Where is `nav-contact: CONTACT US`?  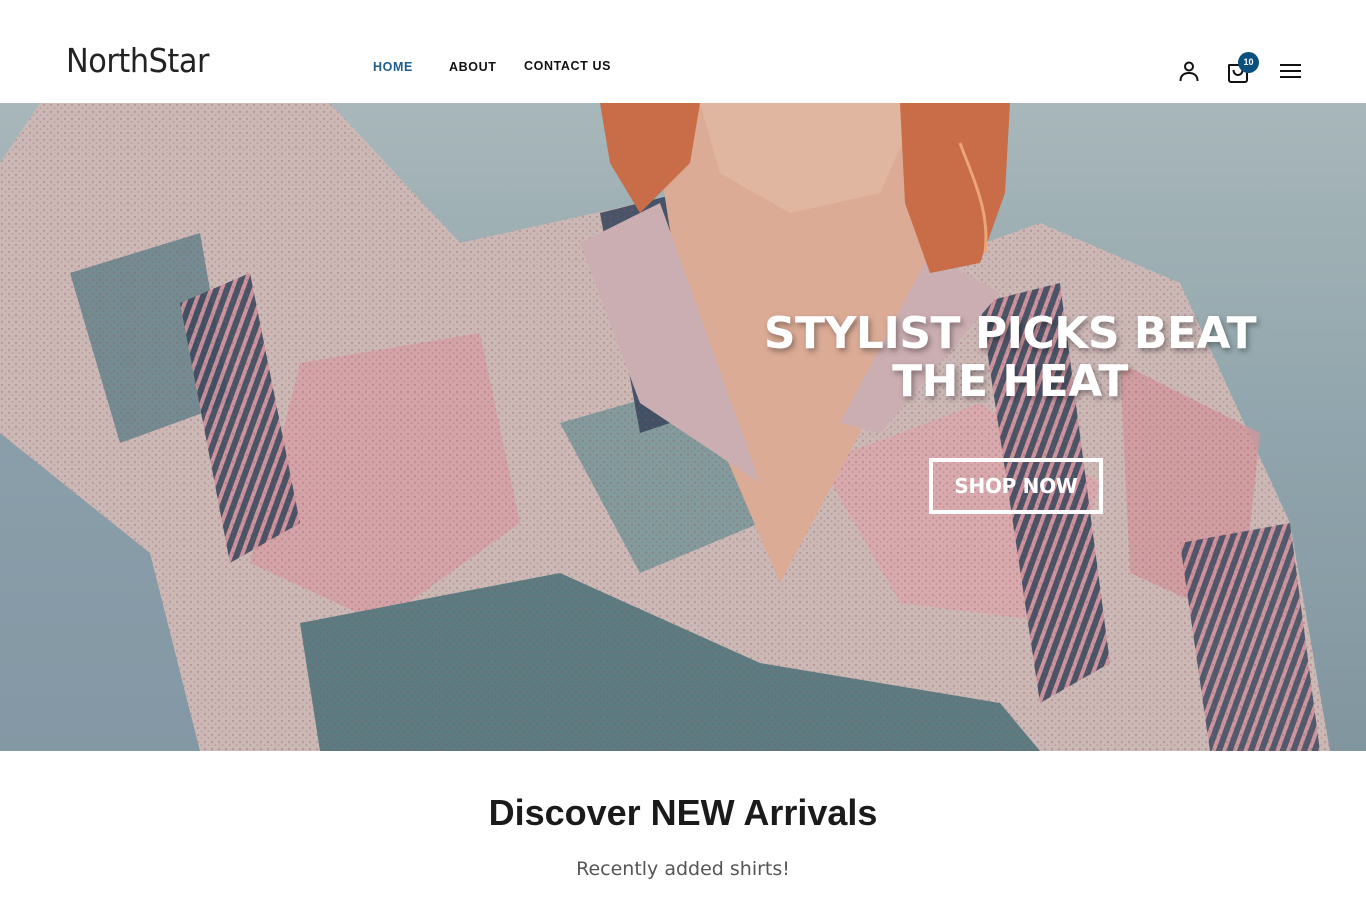
nav-contact: CONTACT US is located at coordinates (567, 66).